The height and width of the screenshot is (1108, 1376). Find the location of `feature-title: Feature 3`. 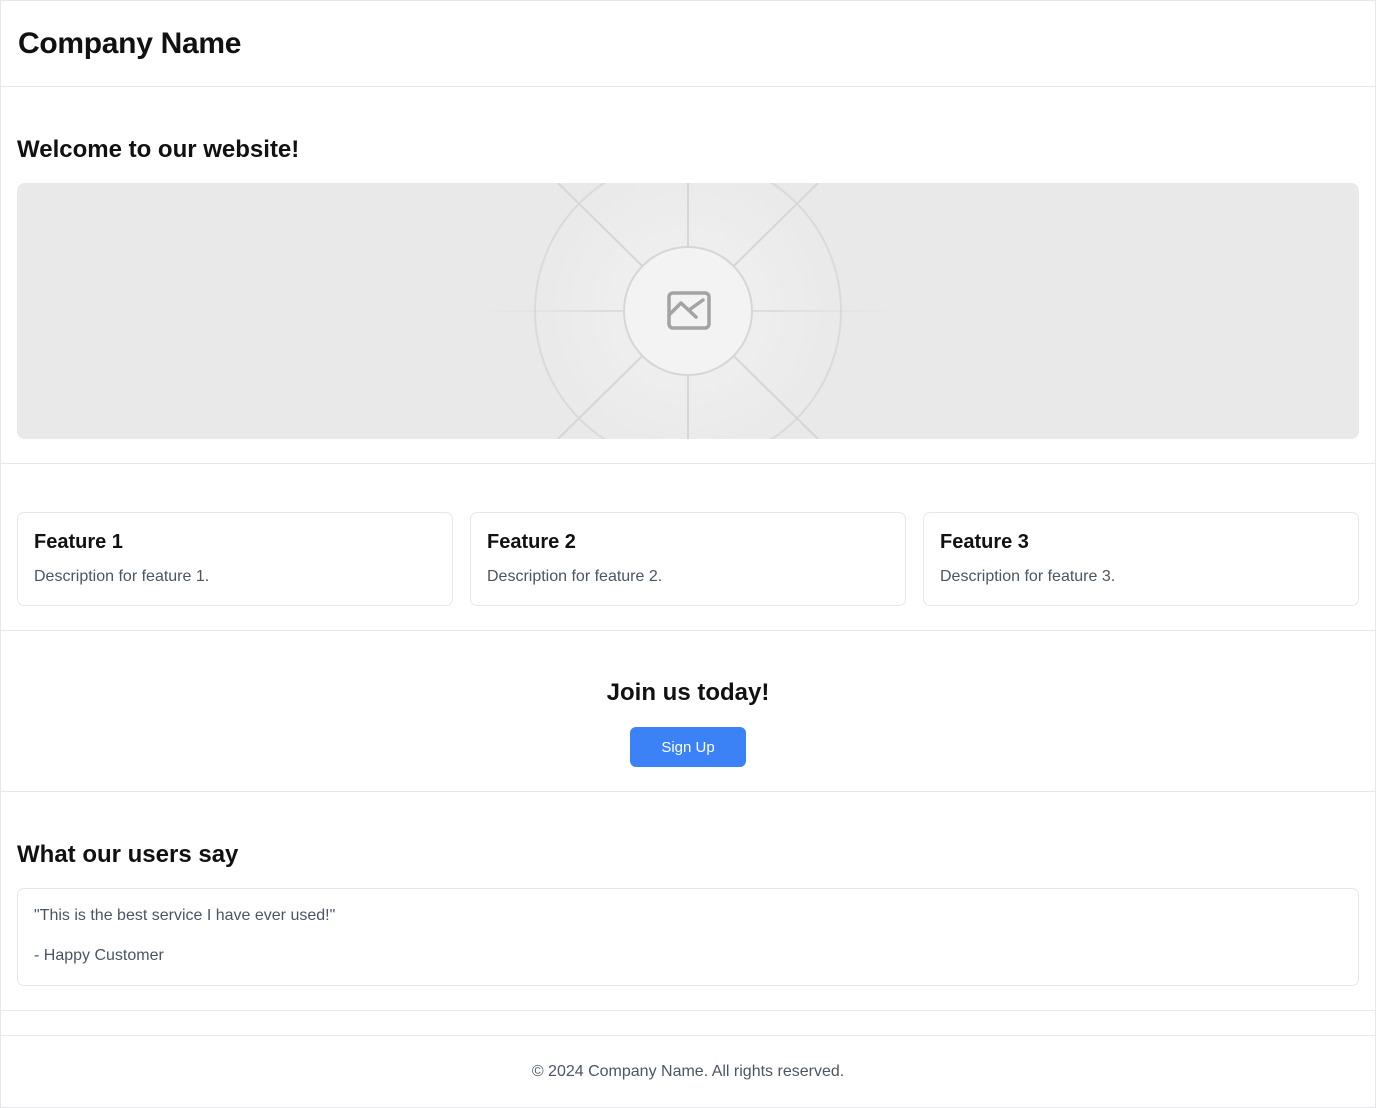

feature-title: Feature 3 is located at coordinates (984, 542).